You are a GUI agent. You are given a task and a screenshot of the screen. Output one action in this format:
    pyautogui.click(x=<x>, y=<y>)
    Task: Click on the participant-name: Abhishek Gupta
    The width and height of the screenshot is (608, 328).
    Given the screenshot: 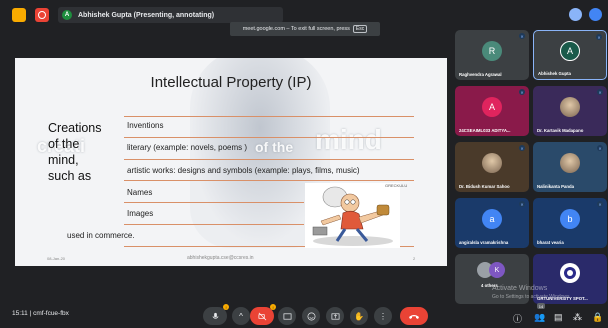 What is the action you would take?
    pyautogui.click(x=554, y=73)
    